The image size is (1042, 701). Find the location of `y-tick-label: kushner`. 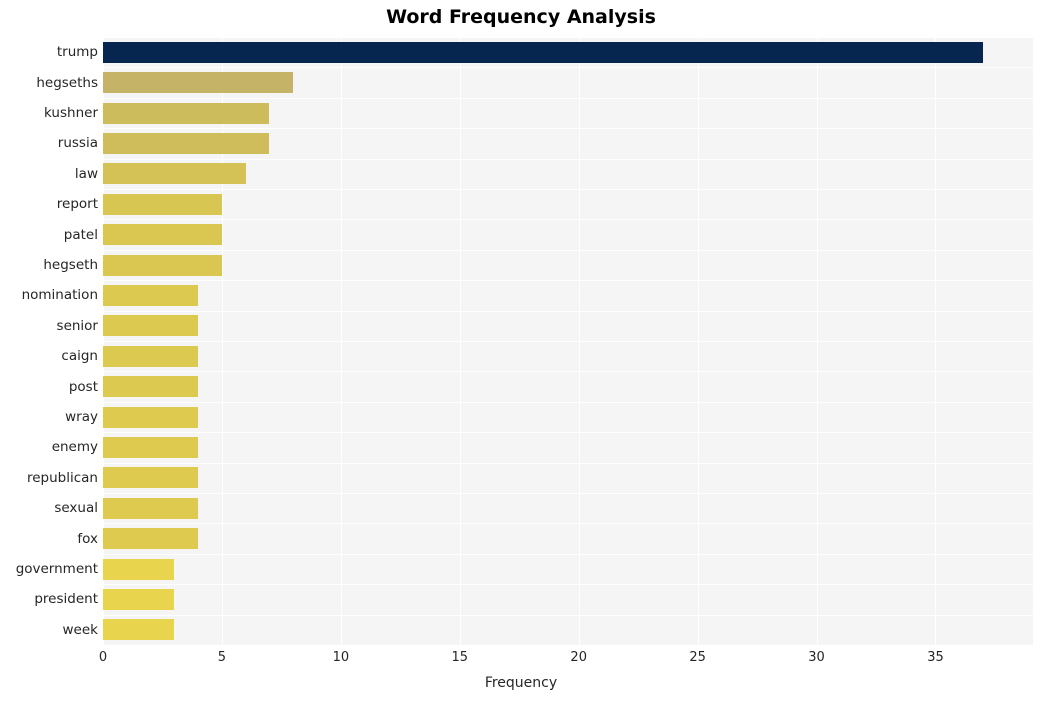

y-tick-label: kushner is located at coordinates (71, 113).